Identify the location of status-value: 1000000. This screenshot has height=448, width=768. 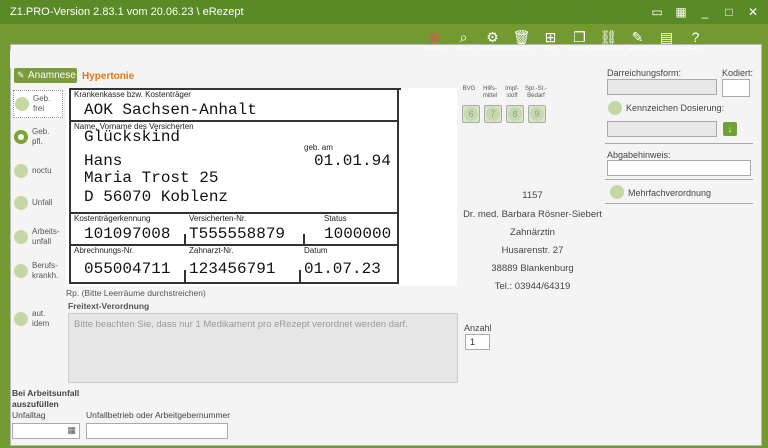
(358, 234).